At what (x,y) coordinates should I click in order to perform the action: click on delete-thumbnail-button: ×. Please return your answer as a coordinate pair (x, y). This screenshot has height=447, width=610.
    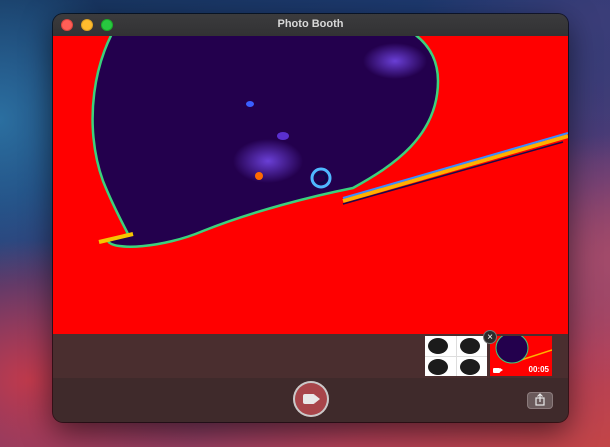
    Looking at the image, I should click on (490, 337).